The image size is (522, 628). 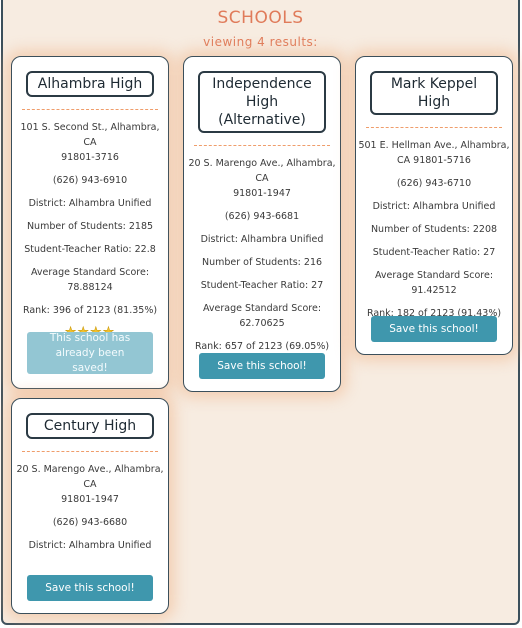 What do you see at coordinates (260, 18) in the screenshot?
I see `page-title: SCHOOLS` at bounding box center [260, 18].